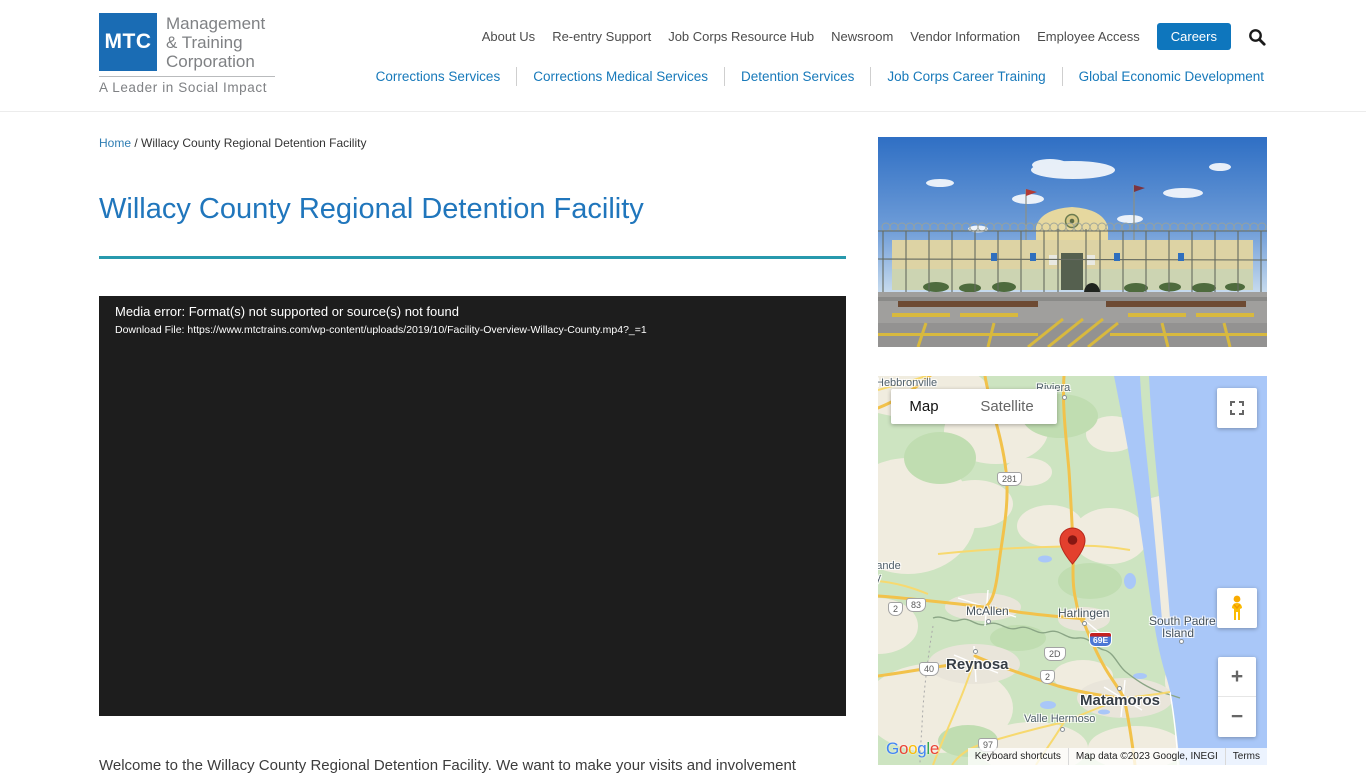  Describe the element at coordinates (879, 578) in the screenshot. I see `map-label-rio-grande-city: City` at that location.